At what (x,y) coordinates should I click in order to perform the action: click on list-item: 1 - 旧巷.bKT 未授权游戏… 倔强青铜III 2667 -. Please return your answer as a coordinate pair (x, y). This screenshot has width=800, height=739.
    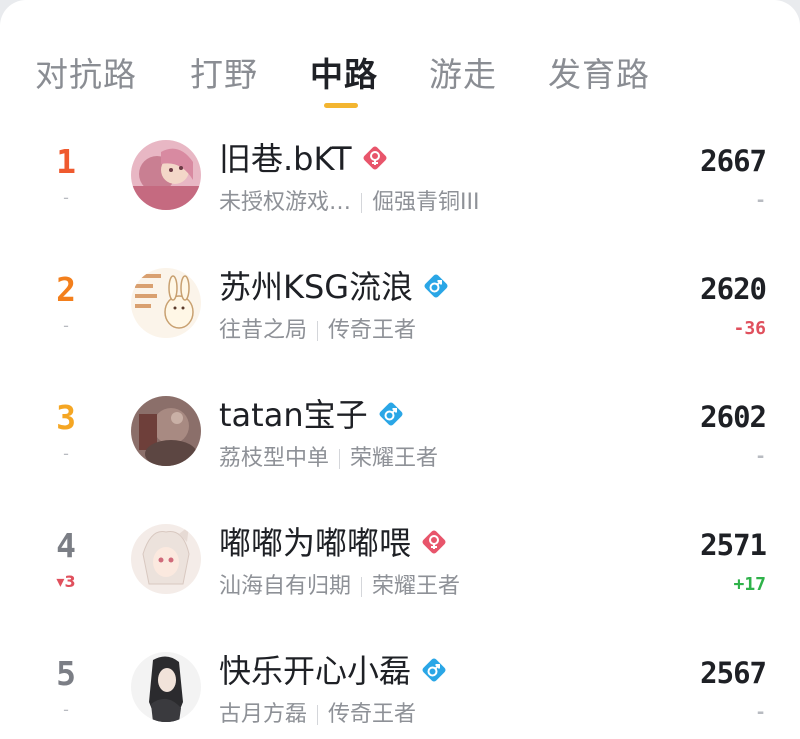
    Looking at the image, I should click on (400, 190).